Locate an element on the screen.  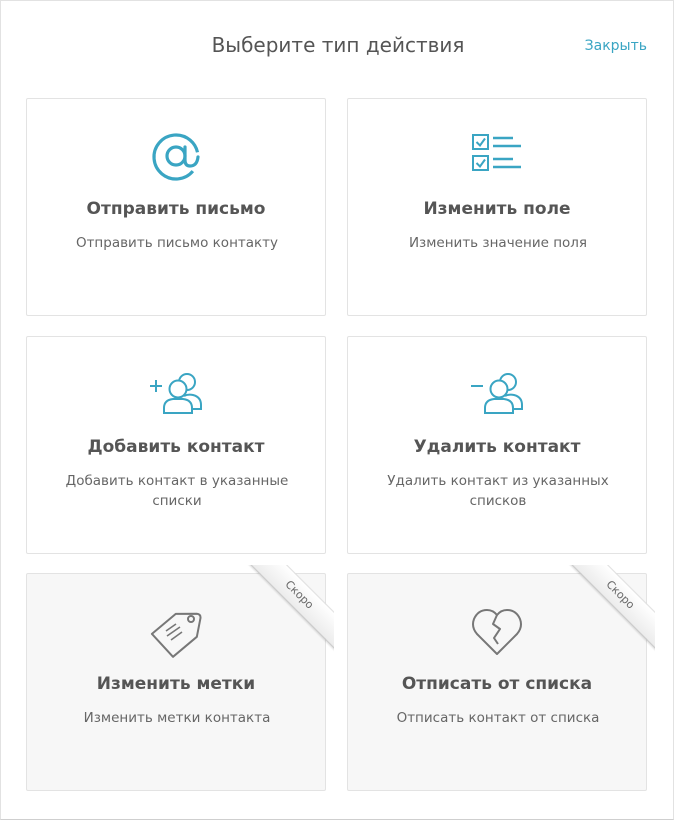
tag-icon is located at coordinates (176, 632).